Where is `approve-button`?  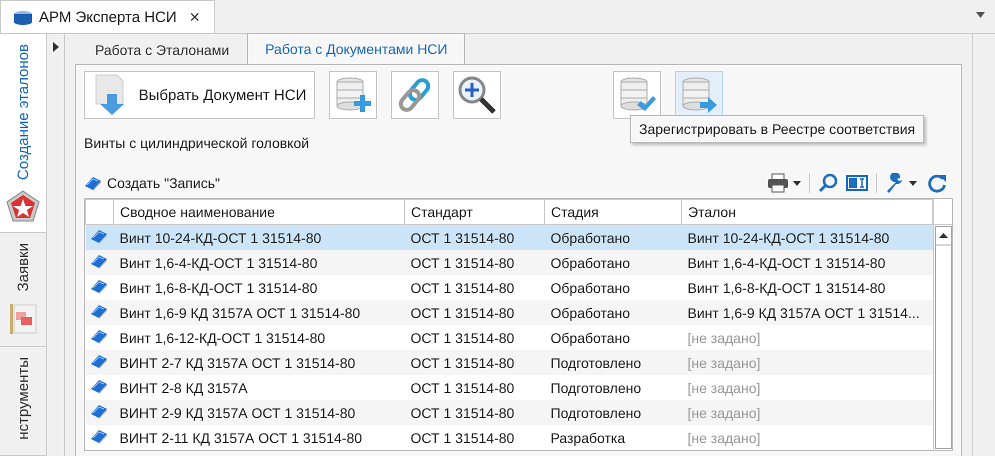
approve-button is located at coordinates (637, 95).